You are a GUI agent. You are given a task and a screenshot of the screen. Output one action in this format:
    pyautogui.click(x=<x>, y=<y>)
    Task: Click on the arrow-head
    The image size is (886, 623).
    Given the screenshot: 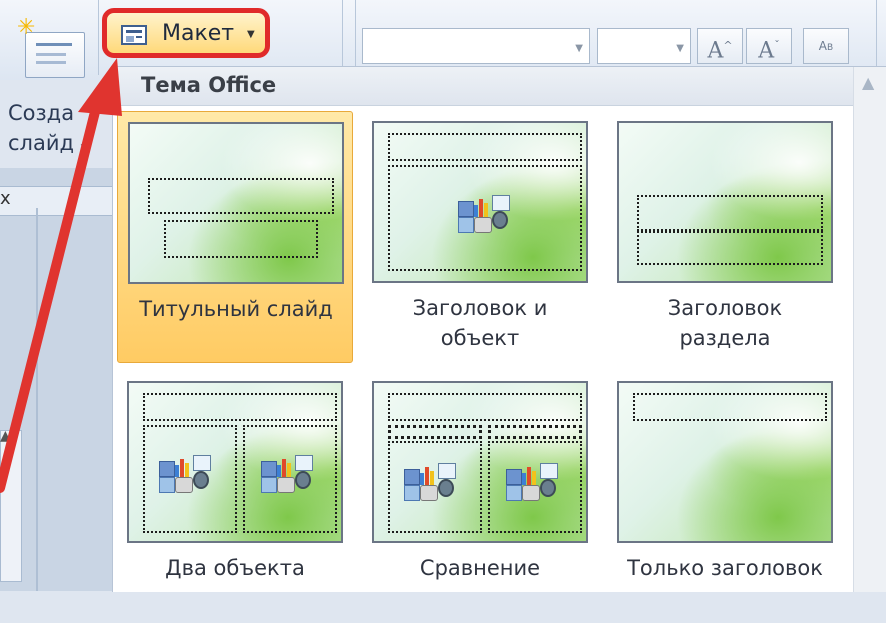 What is the action you would take?
    pyautogui.click(x=100, y=87)
    